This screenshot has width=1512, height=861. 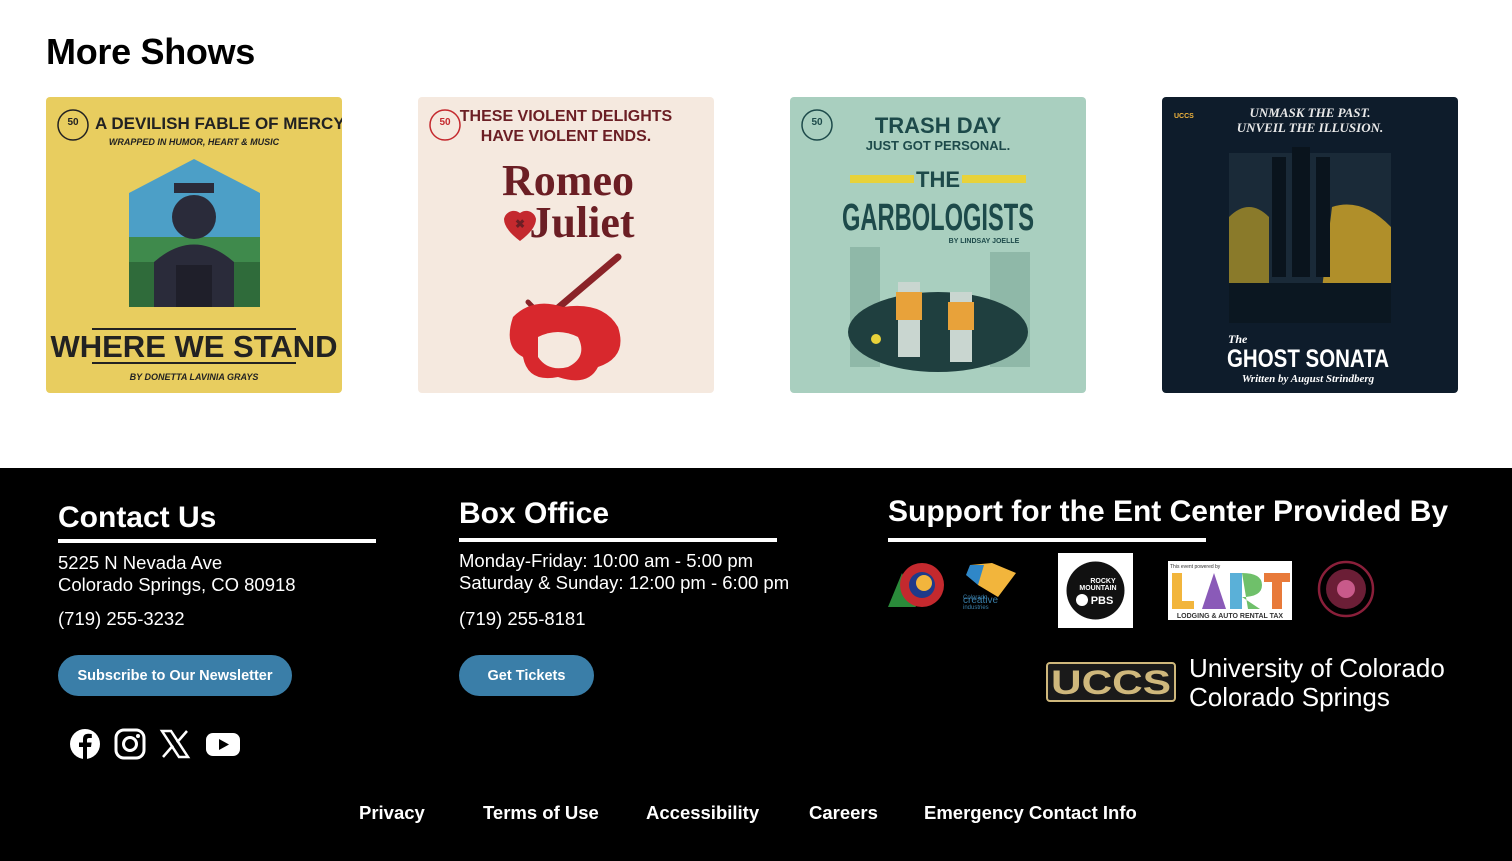 What do you see at coordinates (175, 675) in the screenshot?
I see `subscribe-newsletter-button: Subscribe to Our Newsletter` at bounding box center [175, 675].